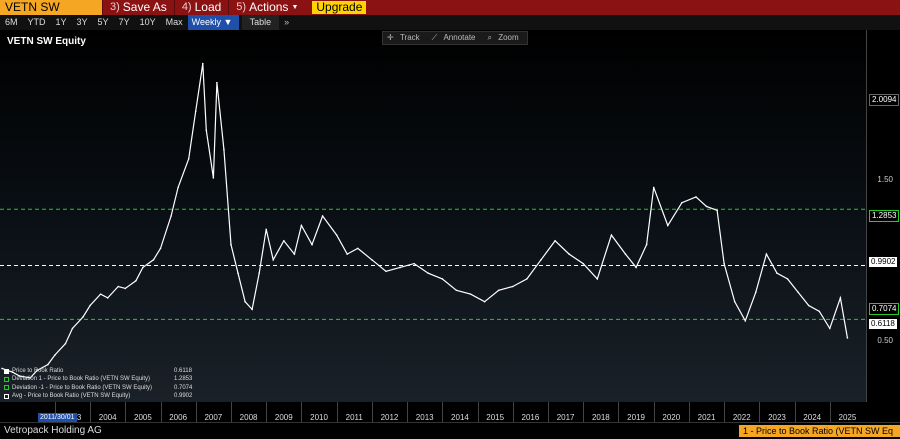 The height and width of the screenshot is (439, 900). I want to click on range-3y: 3Y, so click(82, 22).